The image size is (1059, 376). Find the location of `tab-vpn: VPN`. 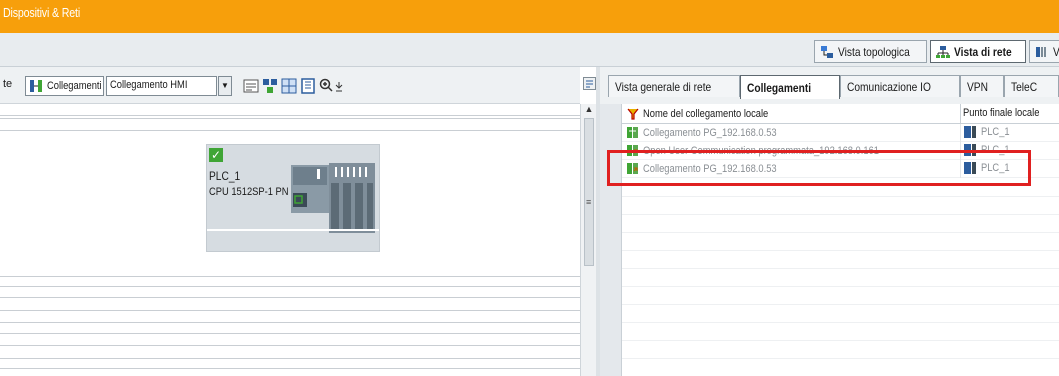

tab-vpn: VPN is located at coordinates (982, 86).